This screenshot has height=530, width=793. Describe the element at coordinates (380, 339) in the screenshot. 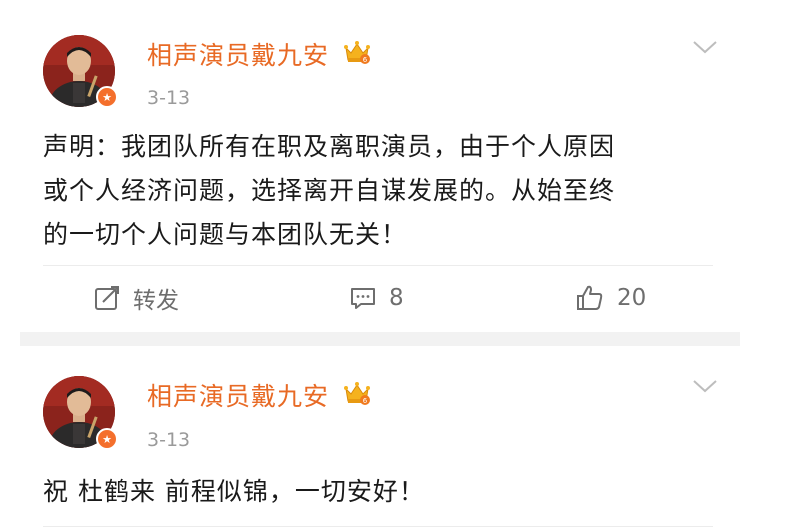

I see `post-separator` at that location.